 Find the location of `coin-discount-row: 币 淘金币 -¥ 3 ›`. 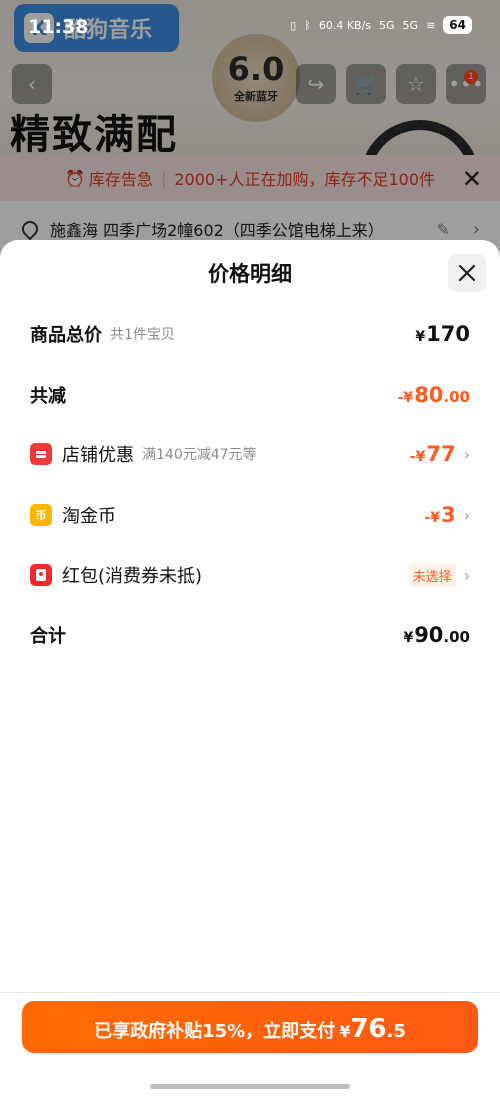

coin-discount-row: 币 淘金币 -¥ 3 › is located at coordinates (250, 515).